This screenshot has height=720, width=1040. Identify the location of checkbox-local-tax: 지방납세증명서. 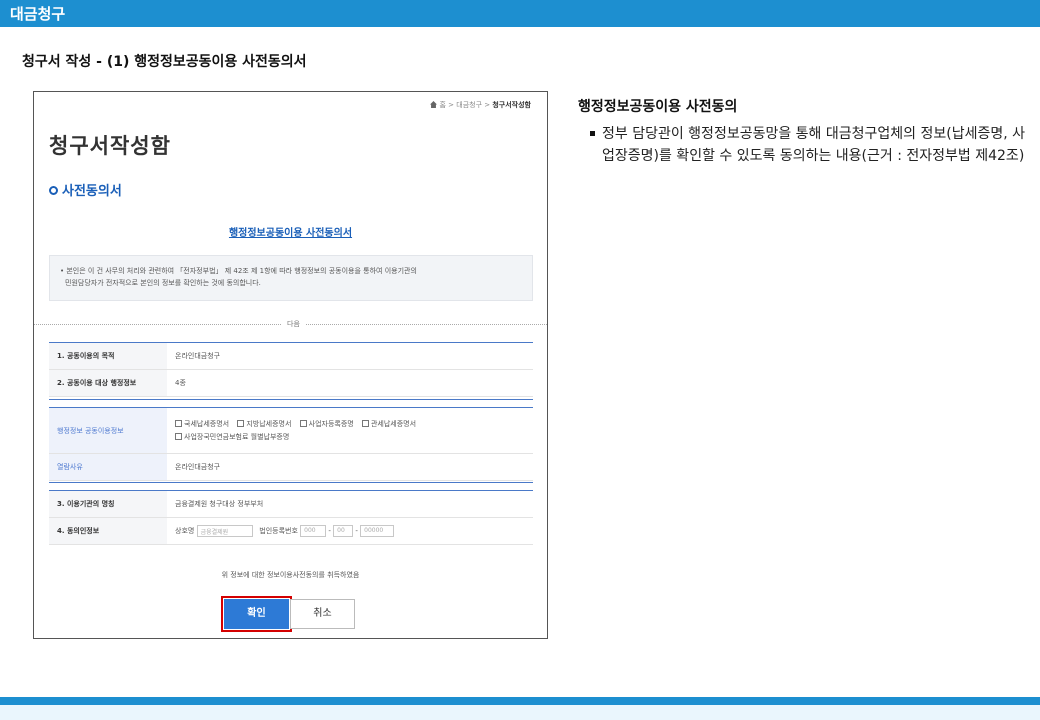
(264, 423).